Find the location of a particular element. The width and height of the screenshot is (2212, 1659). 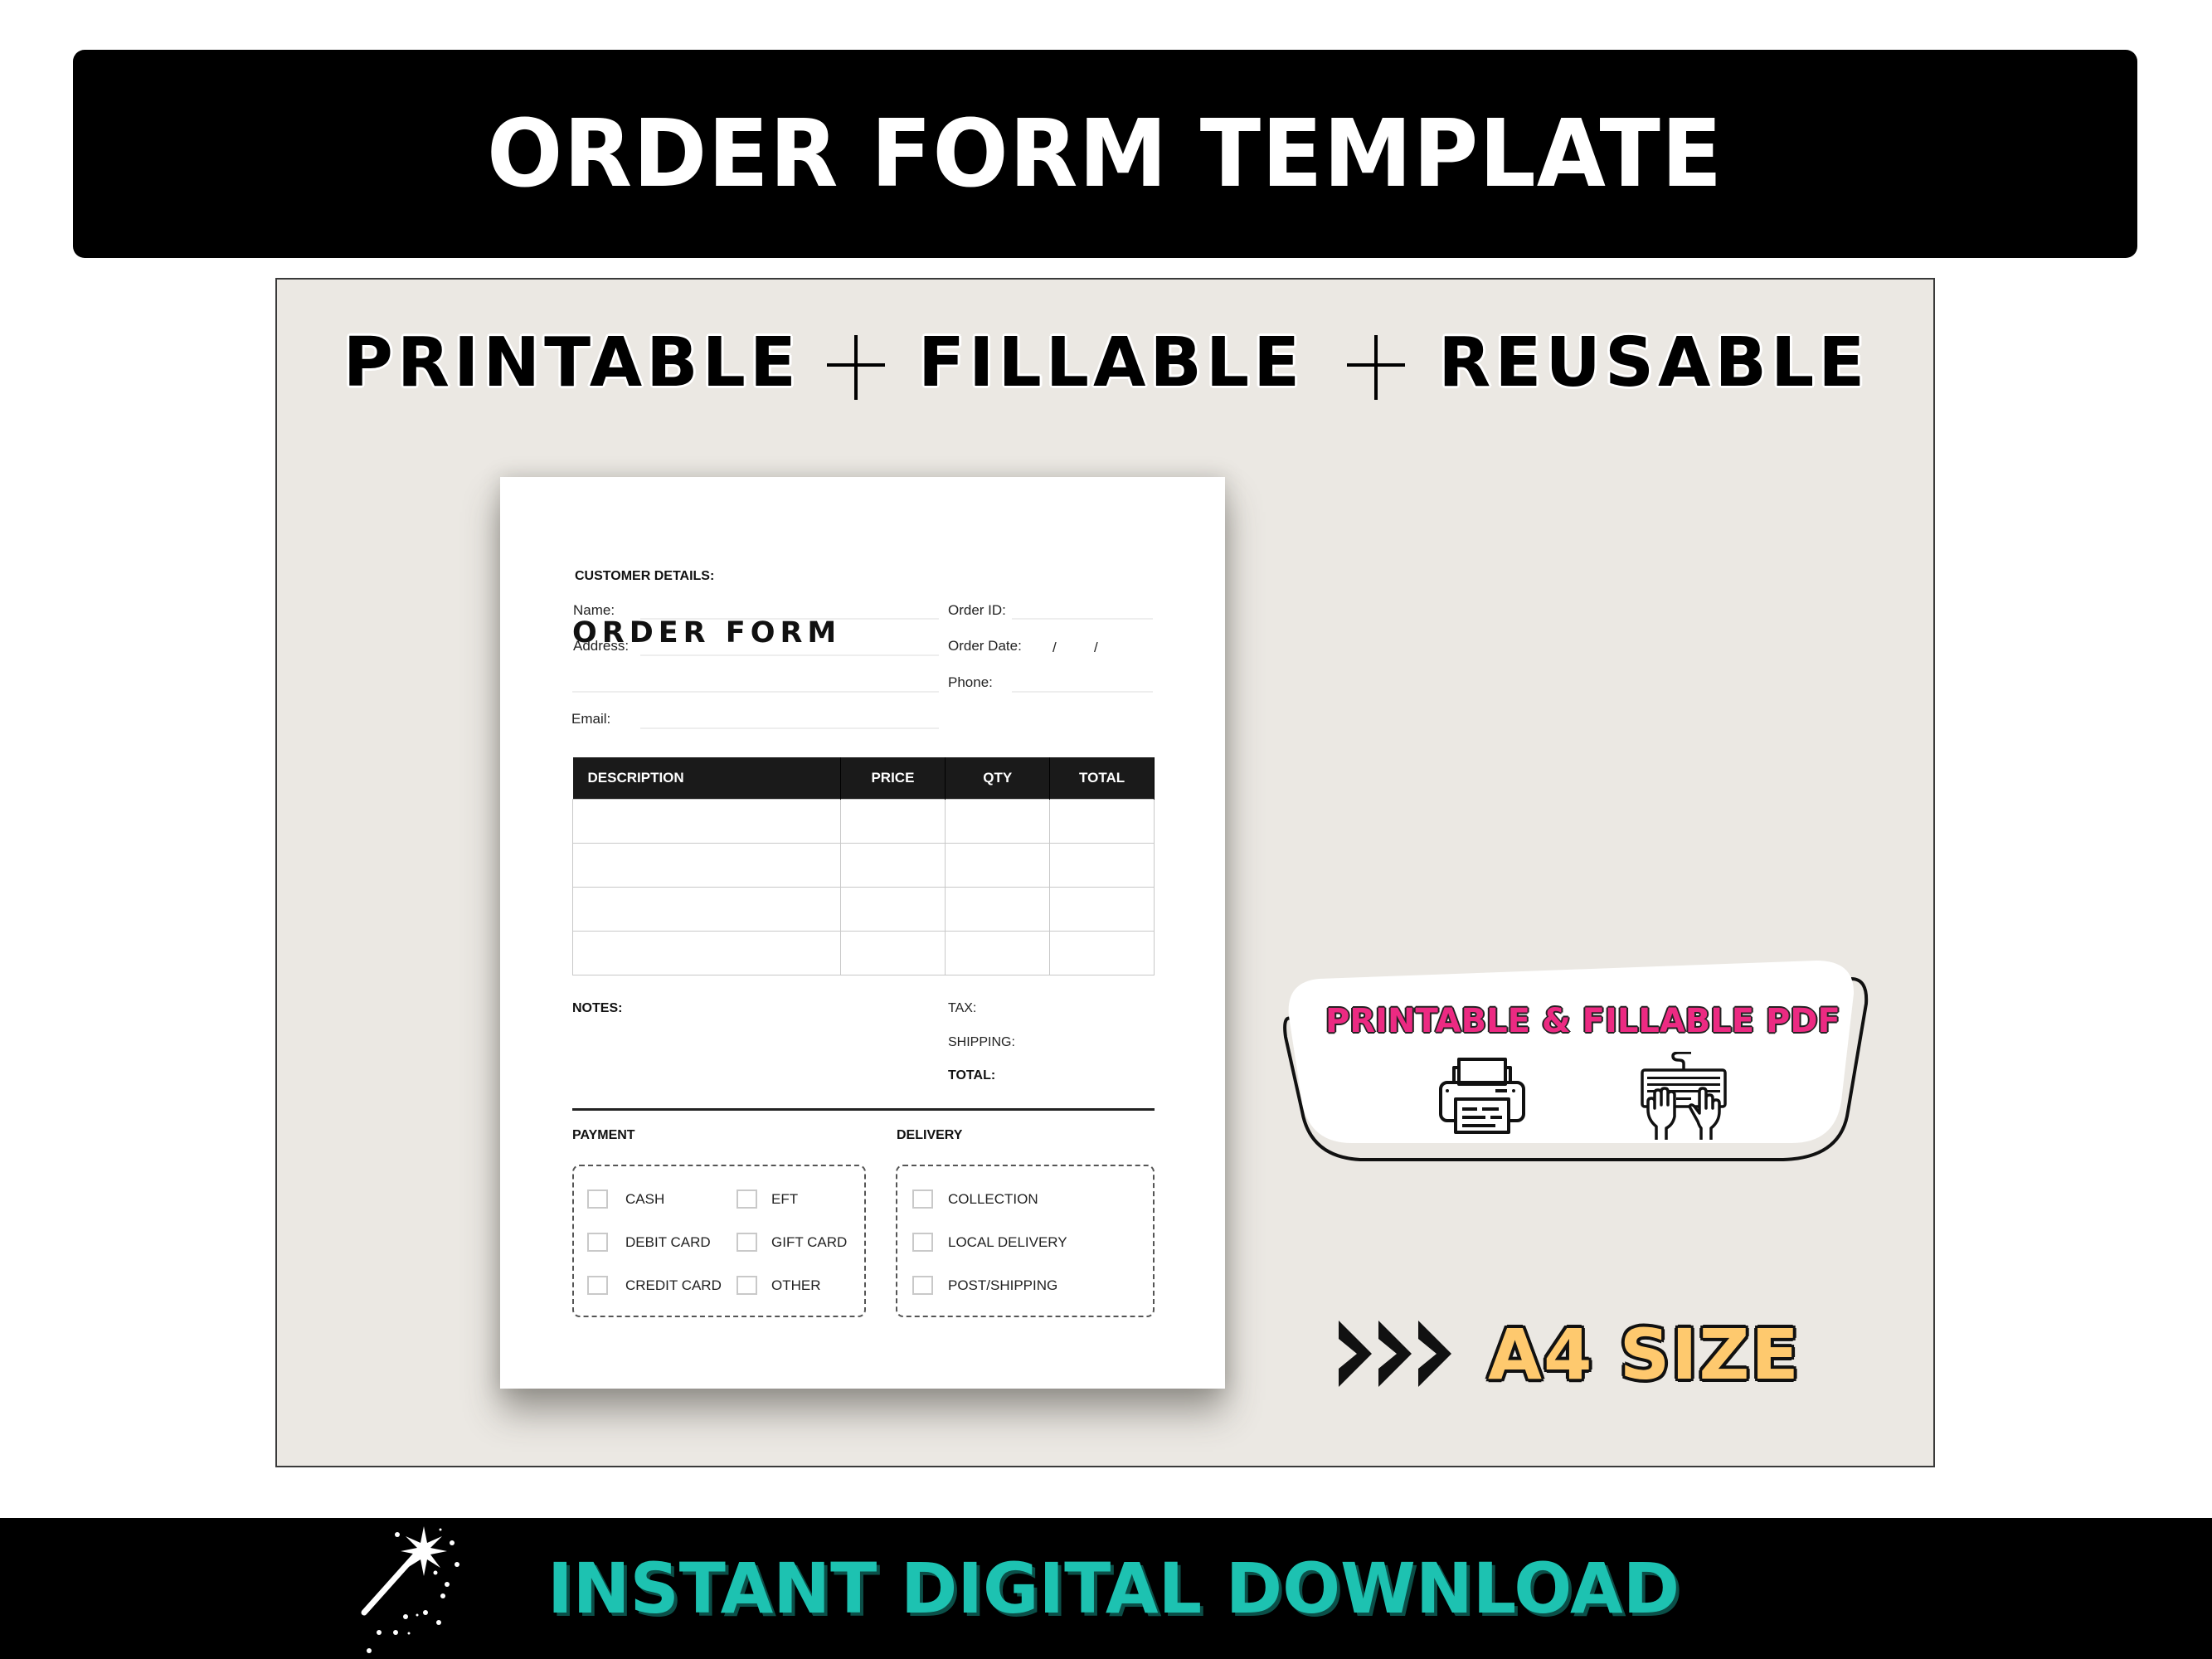

checkbox-local-delivery is located at coordinates (922, 1242).